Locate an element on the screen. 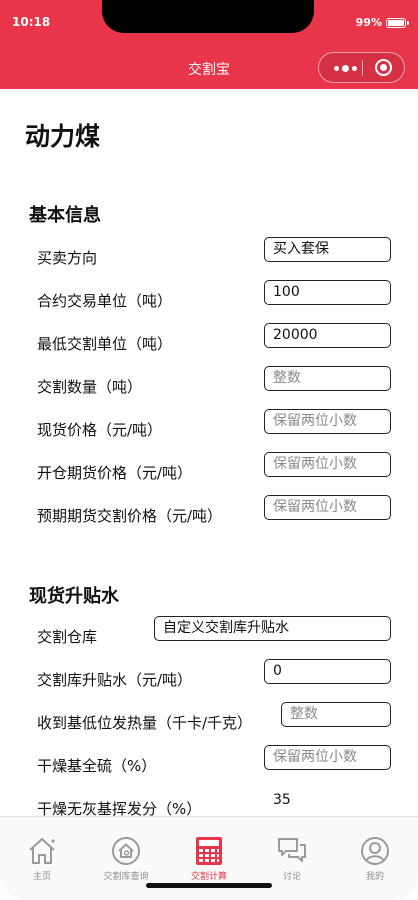 The image size is (418, 900). field-label: 交割仓库 is located at coordinates (67, 637).